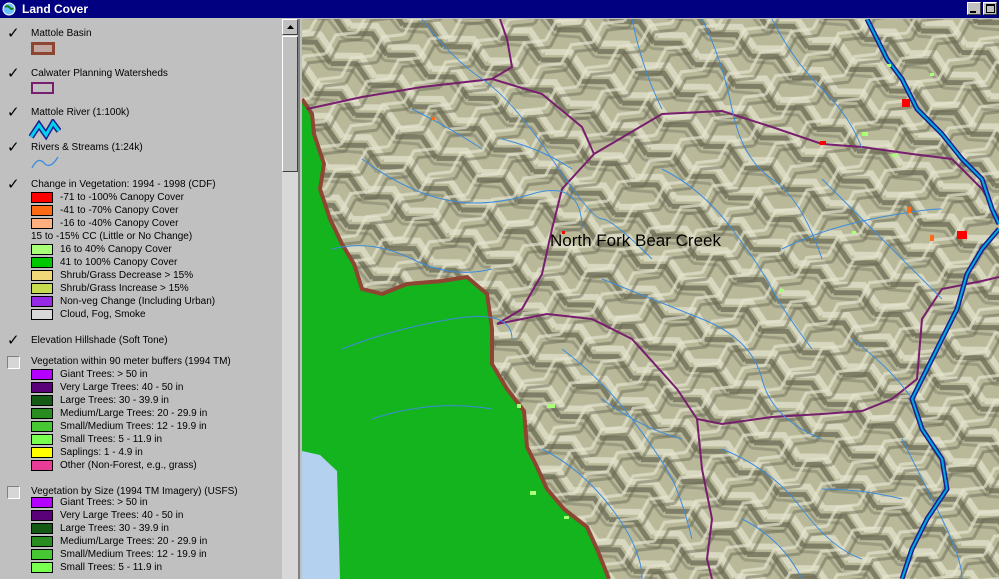  What do you see at coordinates (290, 104) in the screenshot?
I see `scroll-thumb` at bounding box center [290, 104].